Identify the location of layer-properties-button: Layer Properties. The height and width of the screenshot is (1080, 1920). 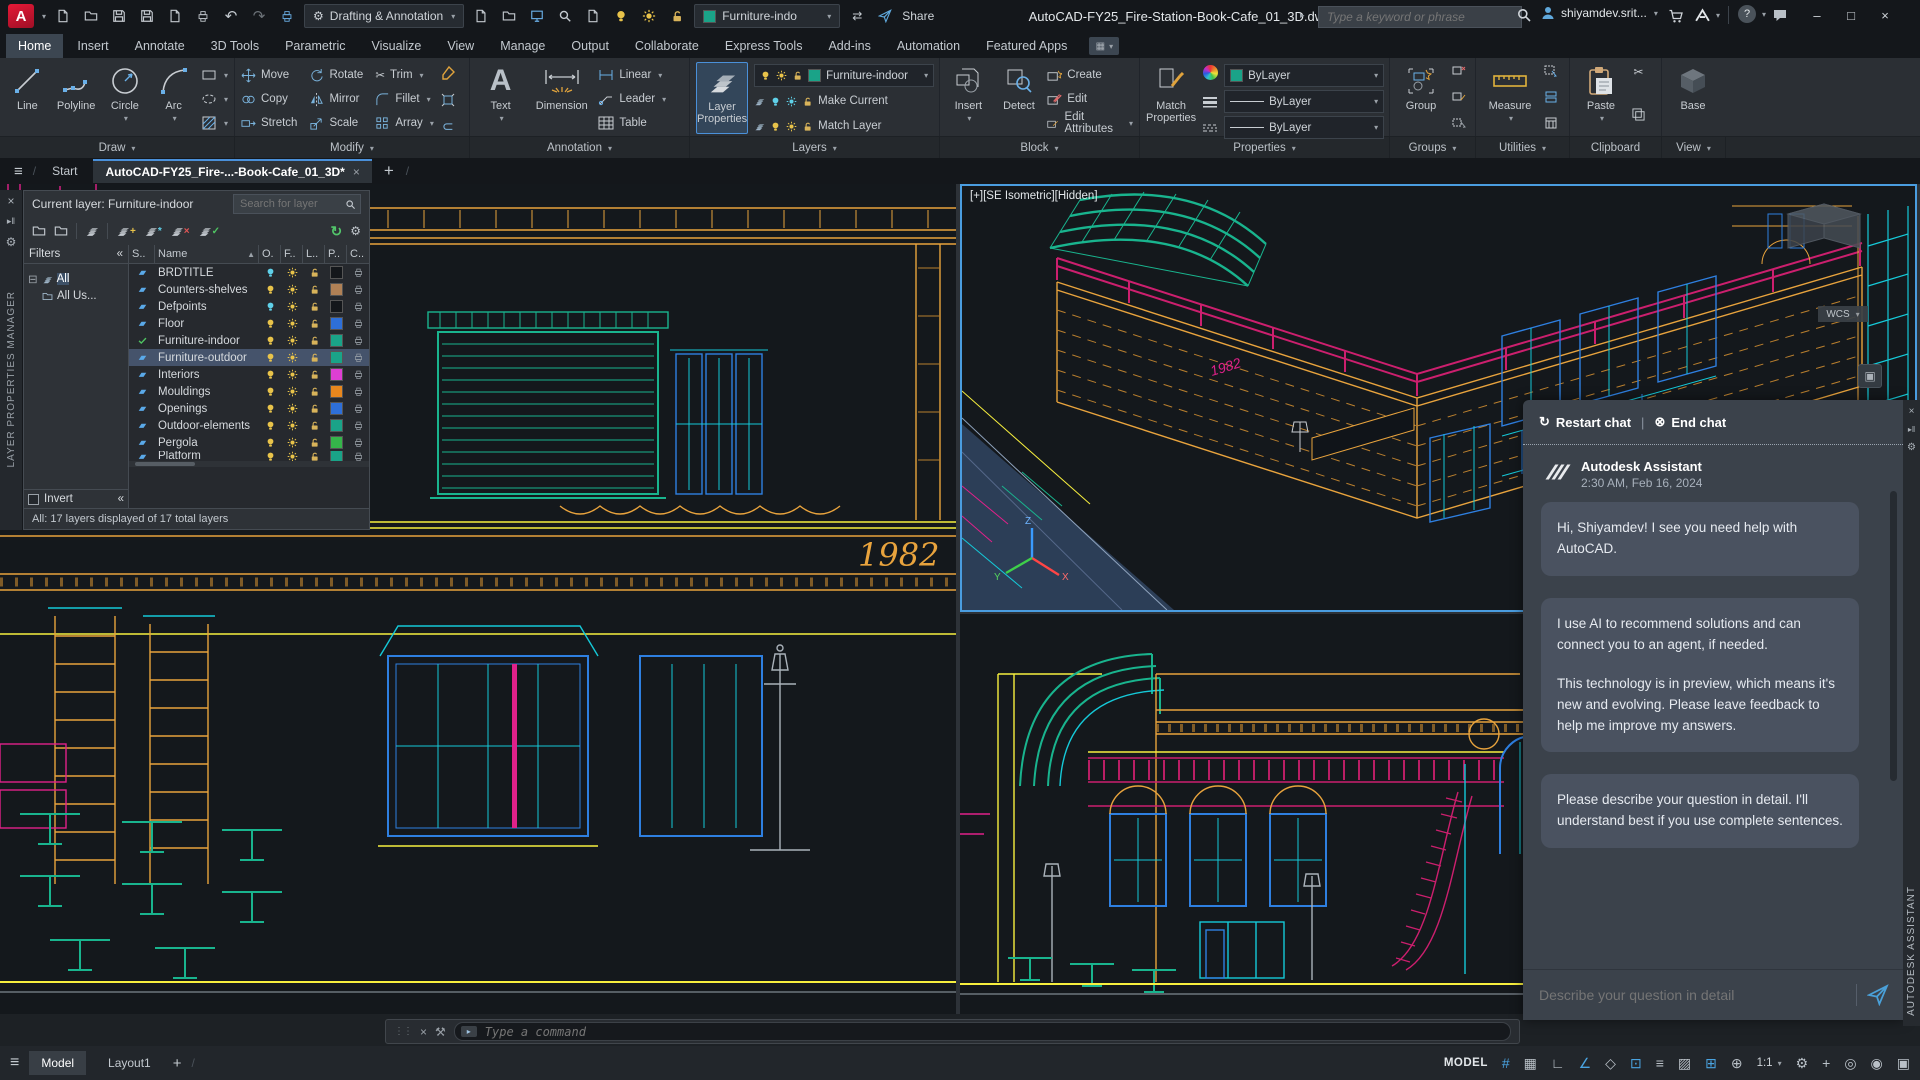
(722, 98).